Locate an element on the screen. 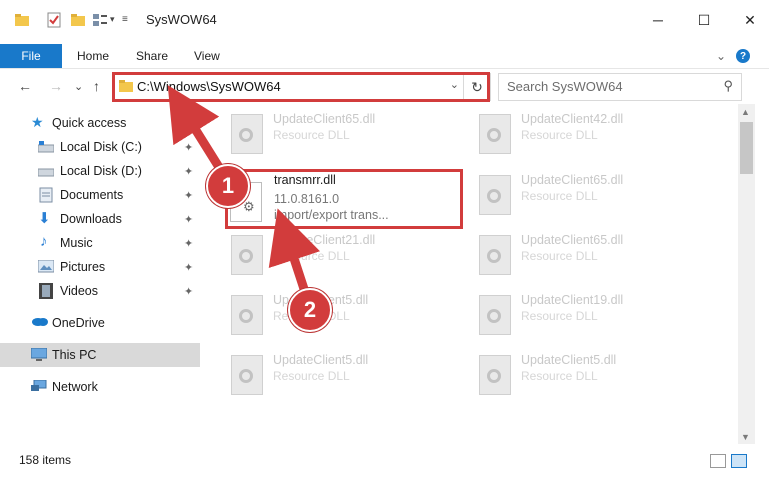  new-folder-icon is located at coordinates (78, 20).